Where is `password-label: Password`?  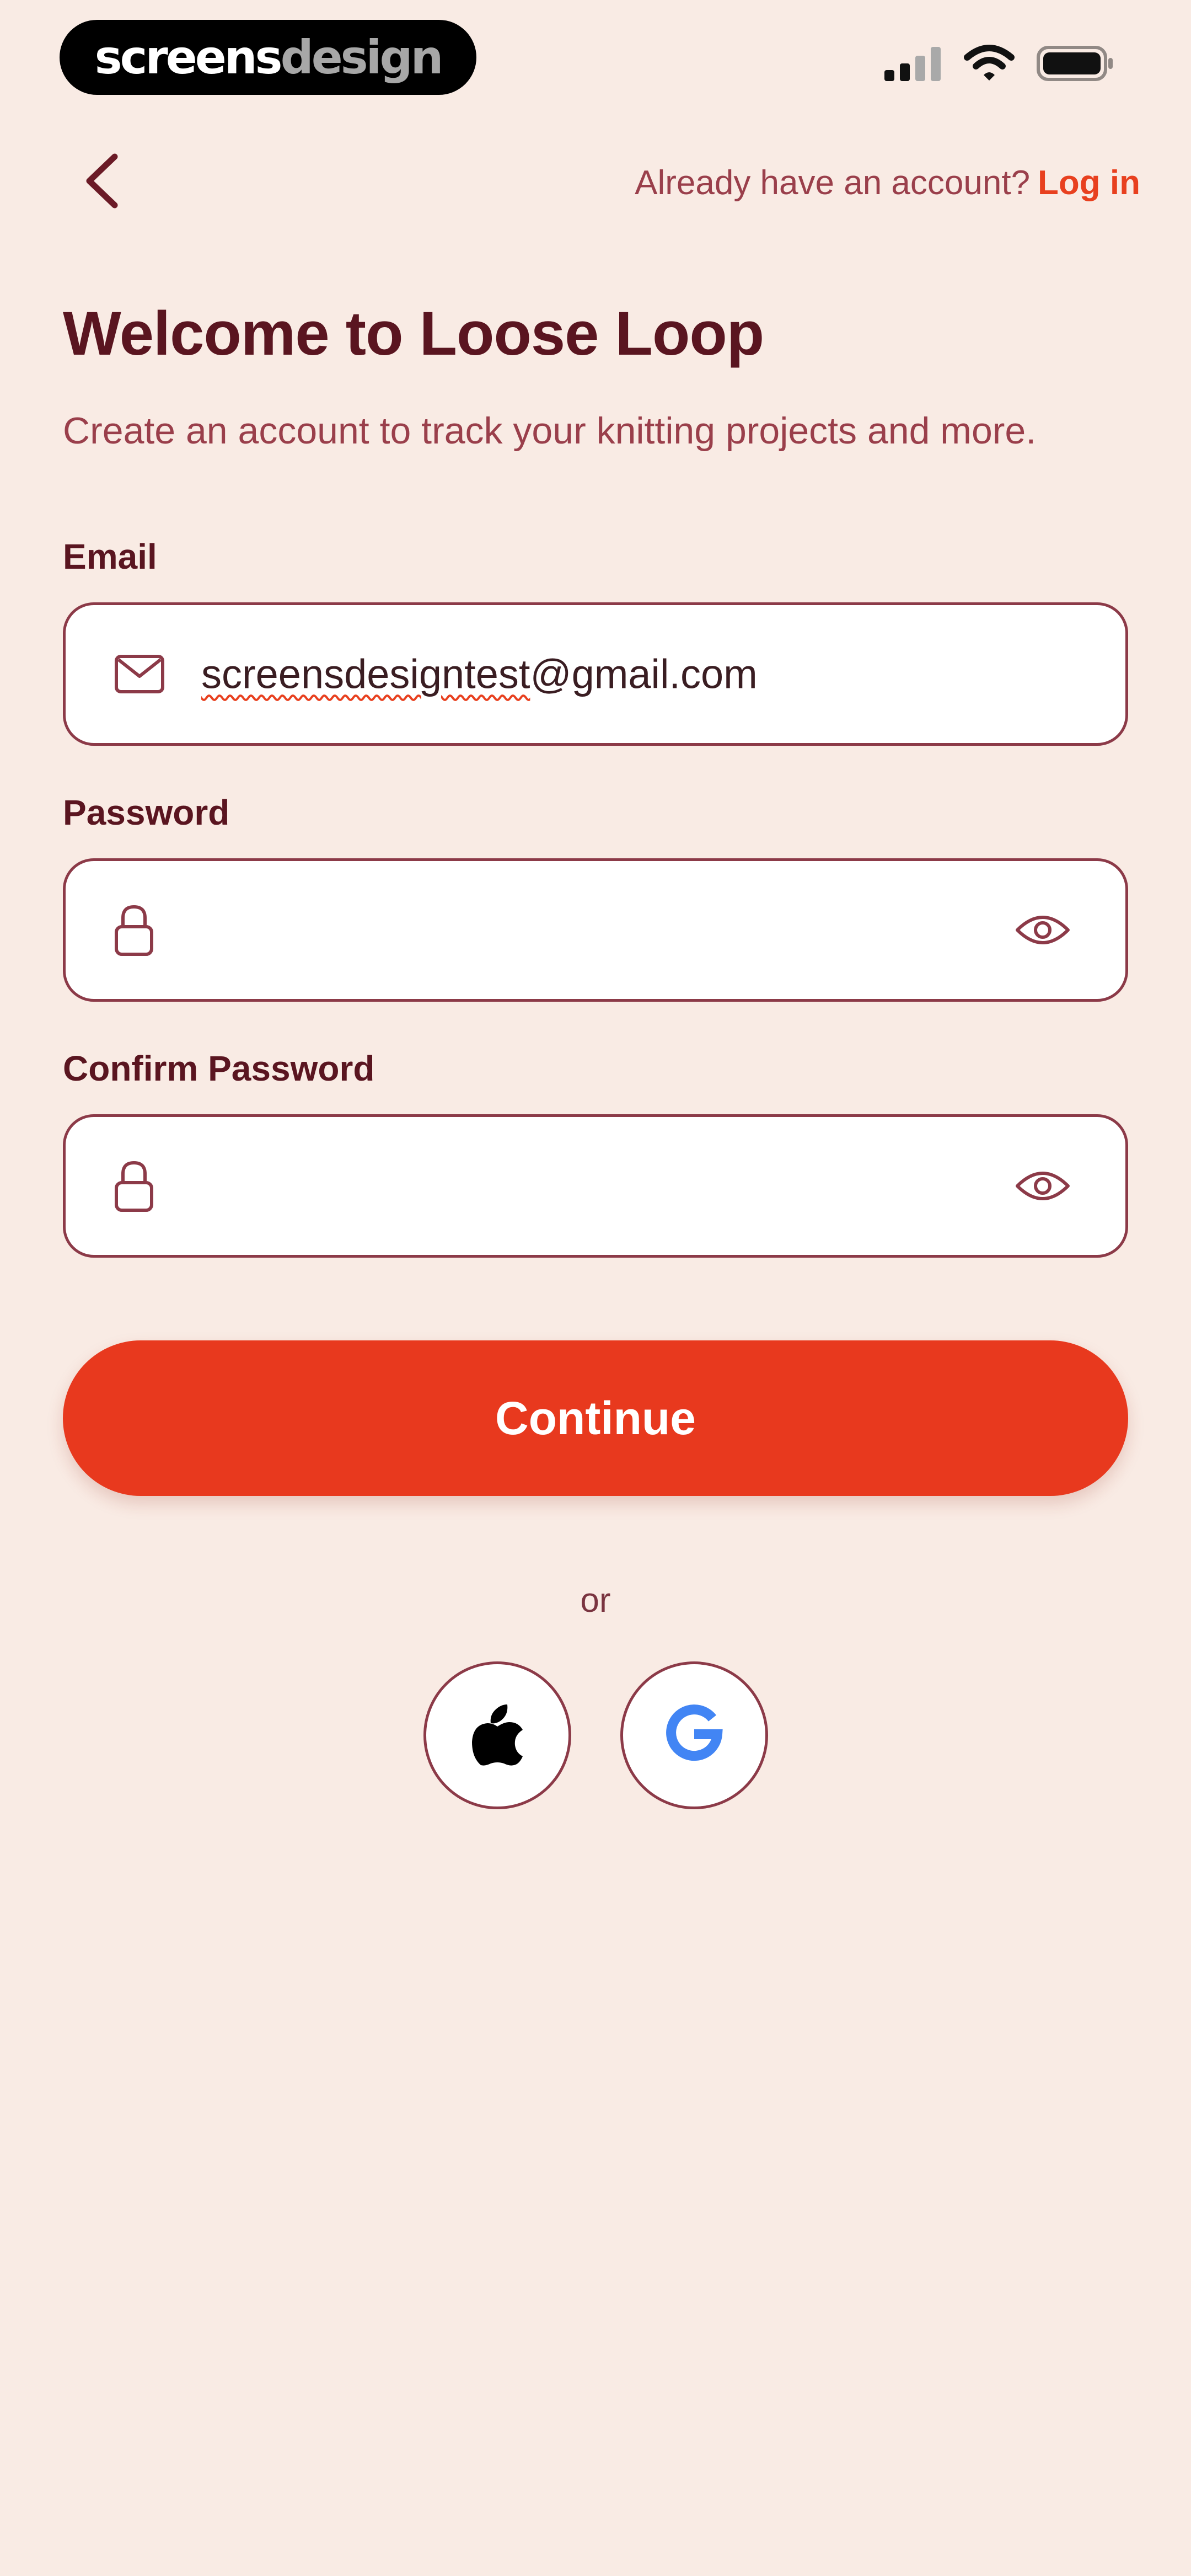
password-label: Password is located at coordinates (147, 812).